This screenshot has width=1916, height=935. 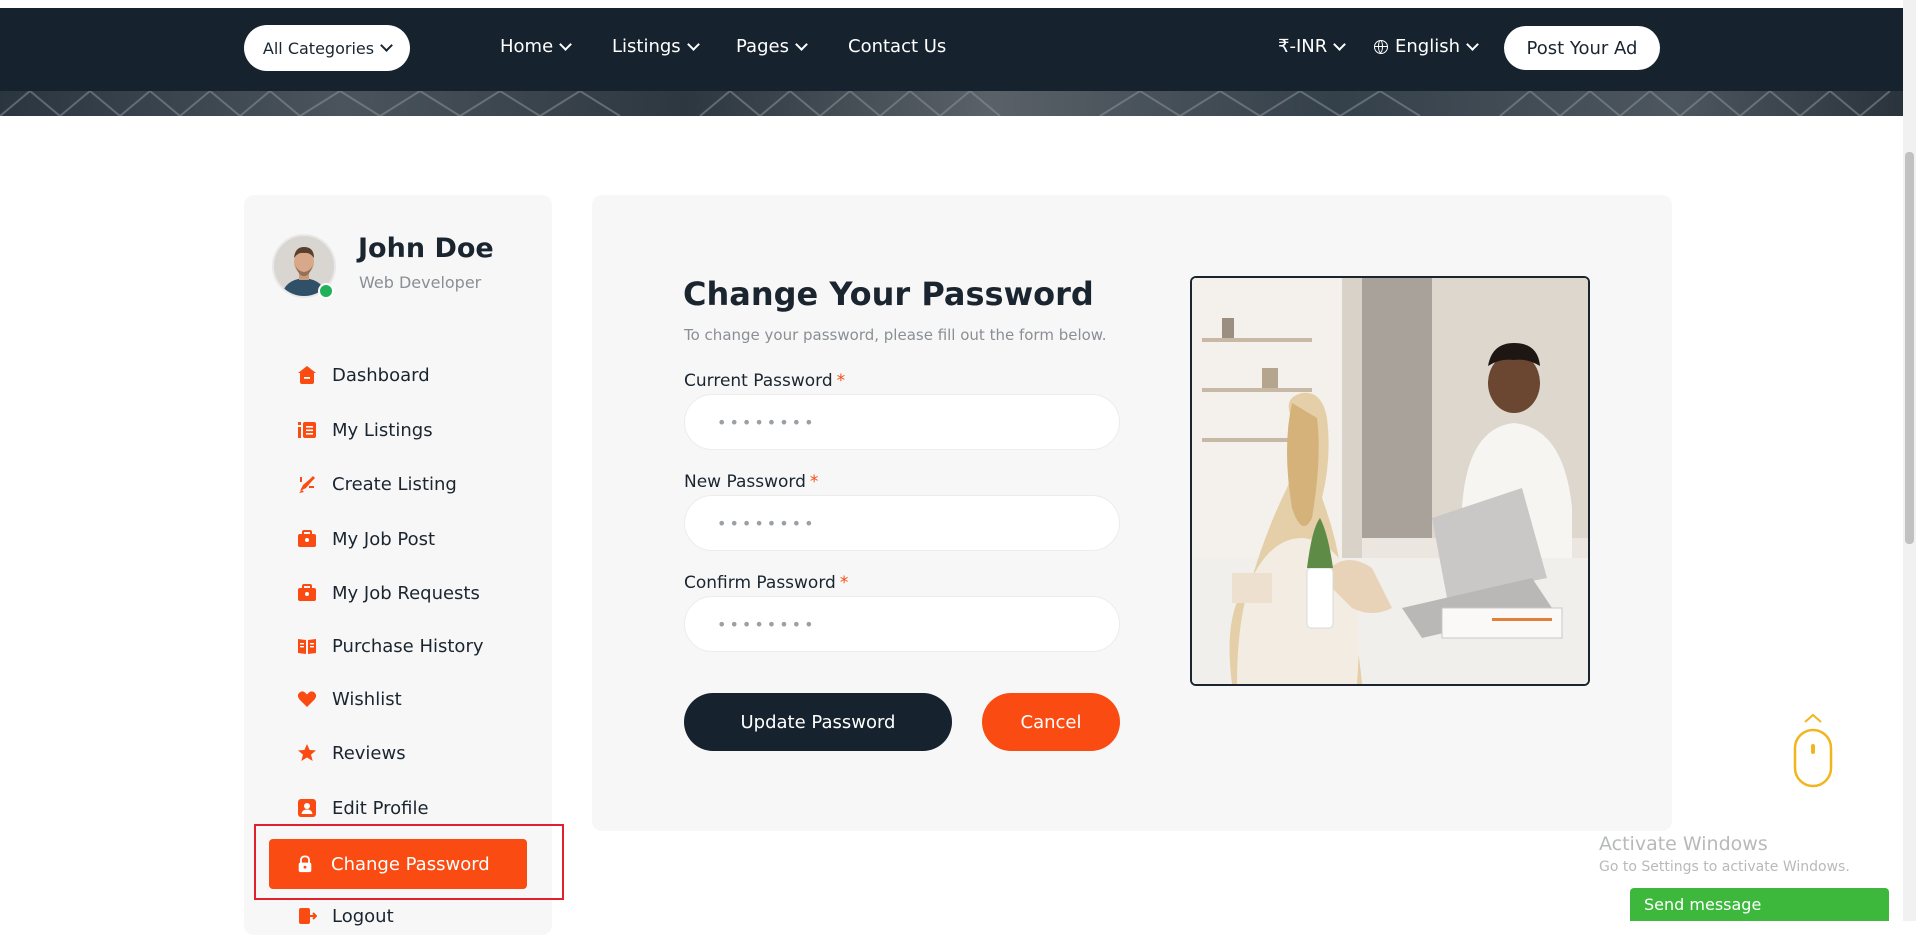 What do you see at coordinates (1582, 48) in the screenshot?
I see `post-your-ad-button: Post Your Ad` at bounding box center [1582, 48].